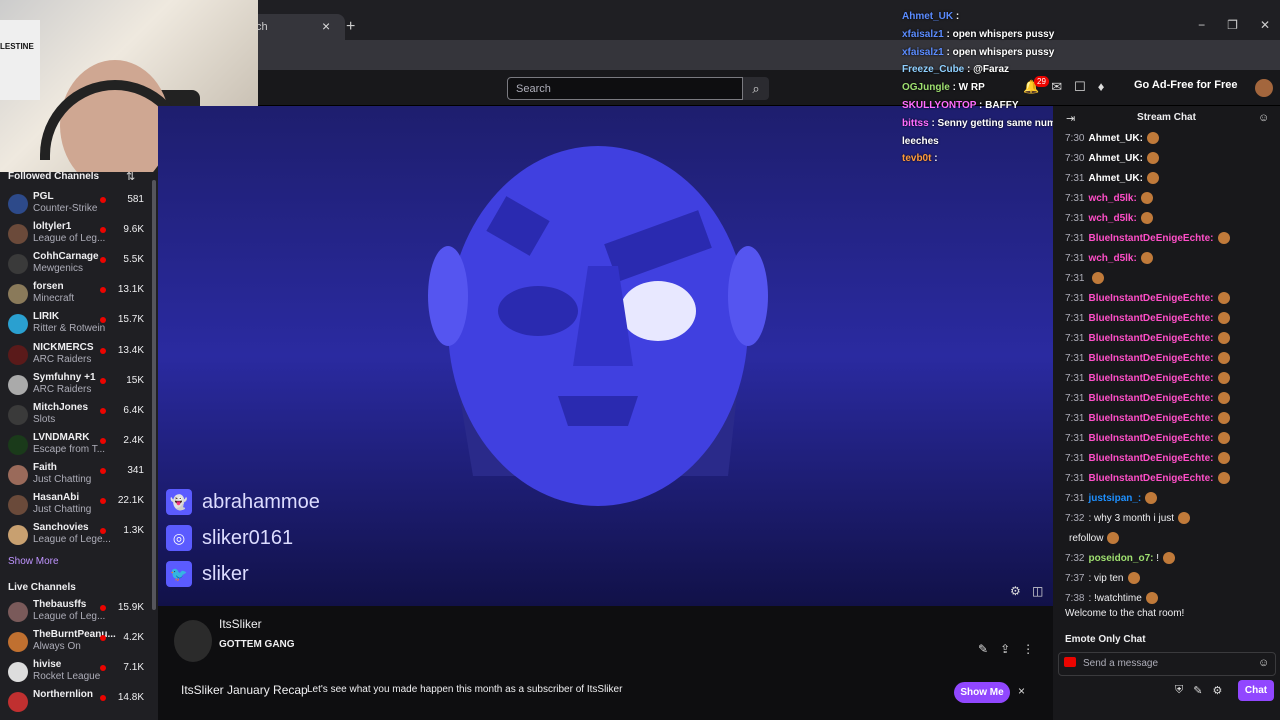 The image size is (1280, 720). What do you see at coordinates (1186, 85) in the screenshot?
I see `go-ad-free-button: Go Ad-Free for Free` at bounding box center [1186, 85].